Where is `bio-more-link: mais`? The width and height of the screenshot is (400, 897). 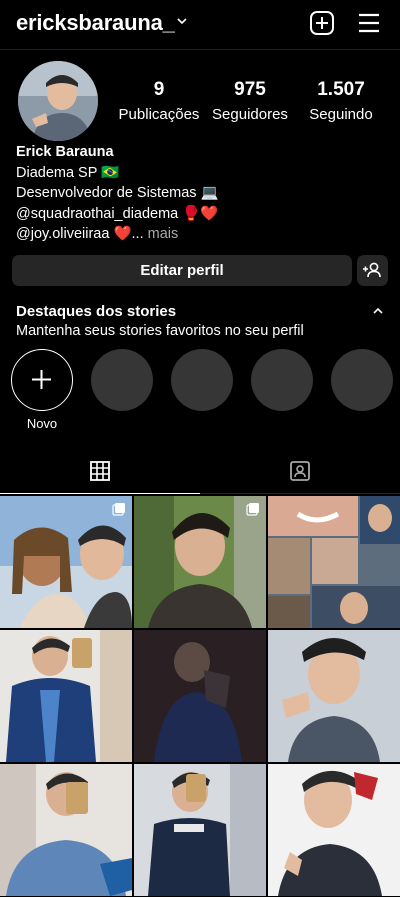 bio-more-link: mais is located at coordinates (161, 234).